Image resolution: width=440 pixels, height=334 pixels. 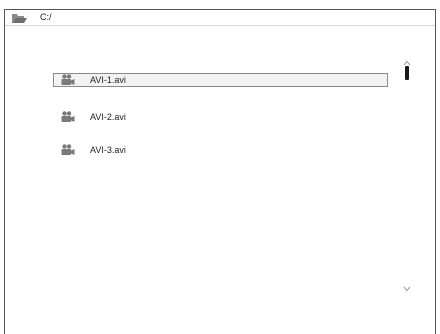 I want to click on chevron-down-icon, so click(x=407, y=288).